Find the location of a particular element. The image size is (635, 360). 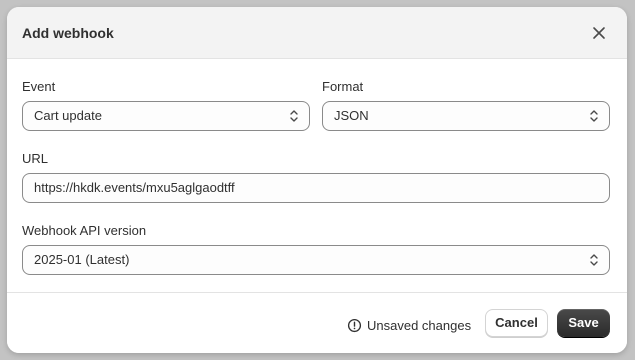

alert-circle-icon is located at coordinates (354, 325).